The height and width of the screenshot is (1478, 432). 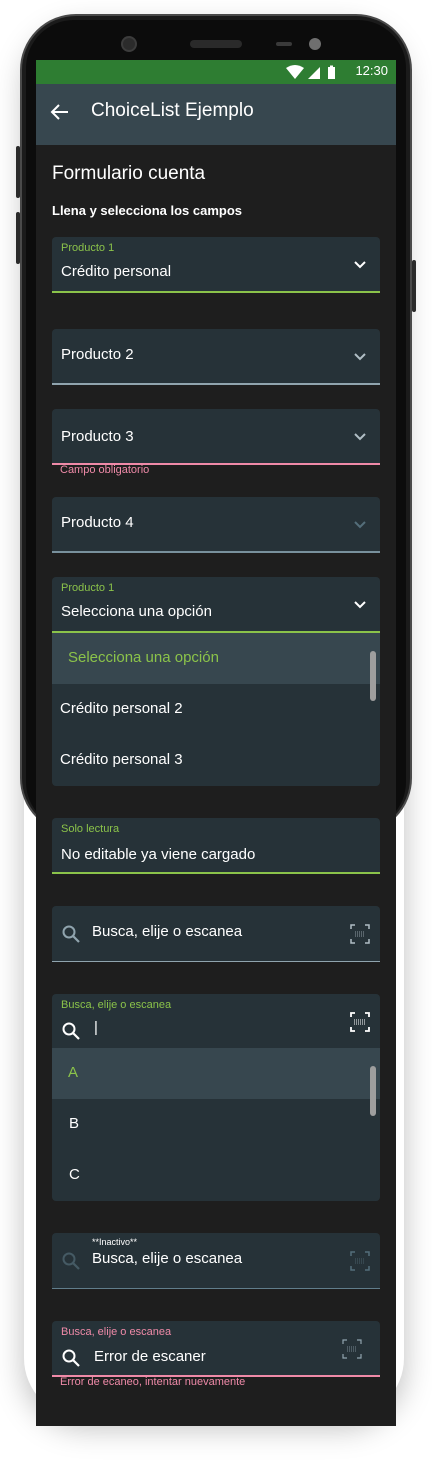 I want to click on search-field: Busca, elije o escanea, so click(x=216, y=934).